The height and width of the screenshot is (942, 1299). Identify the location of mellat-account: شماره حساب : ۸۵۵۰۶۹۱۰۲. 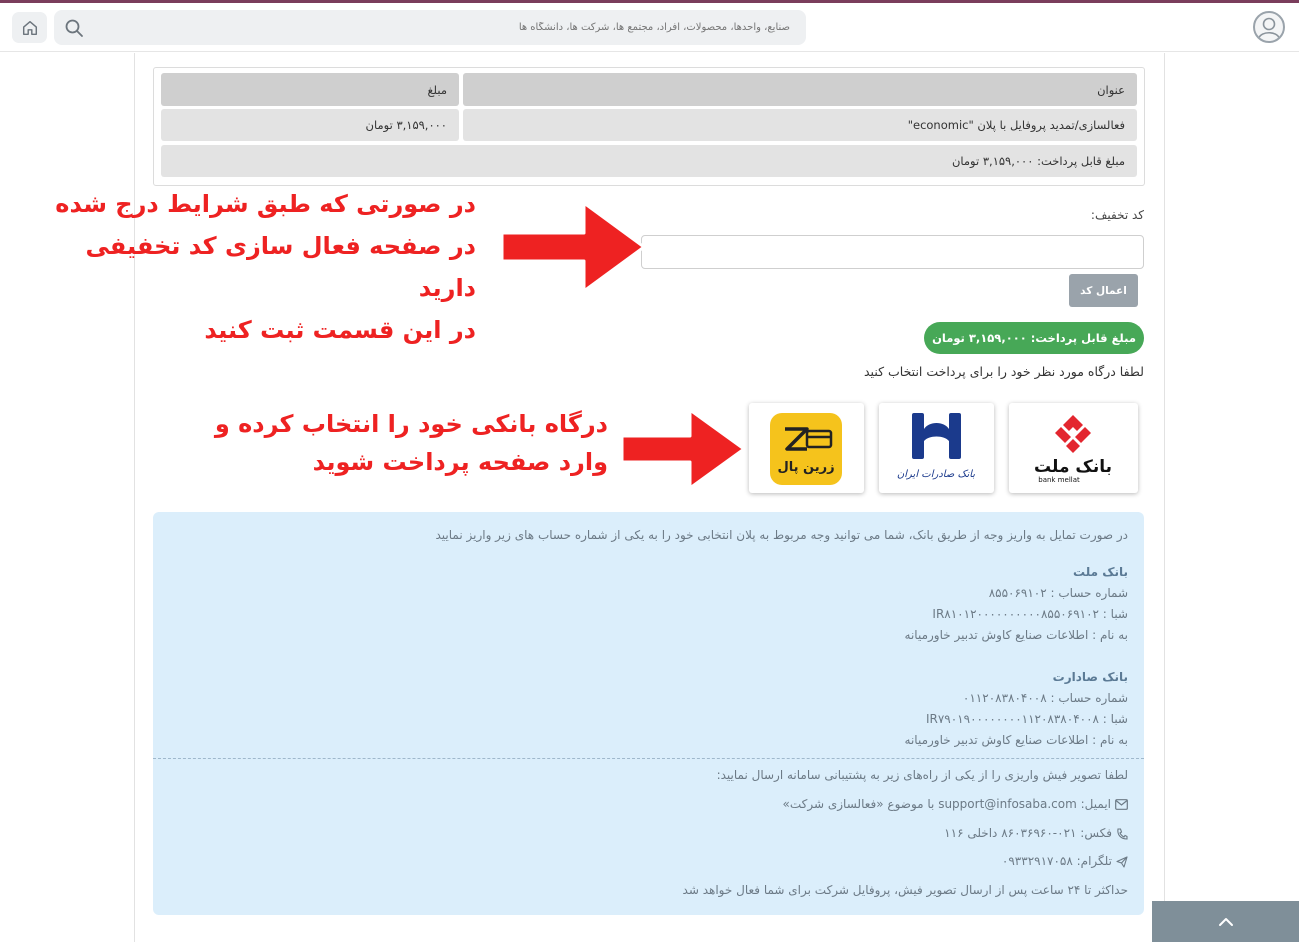
(1058, 593).